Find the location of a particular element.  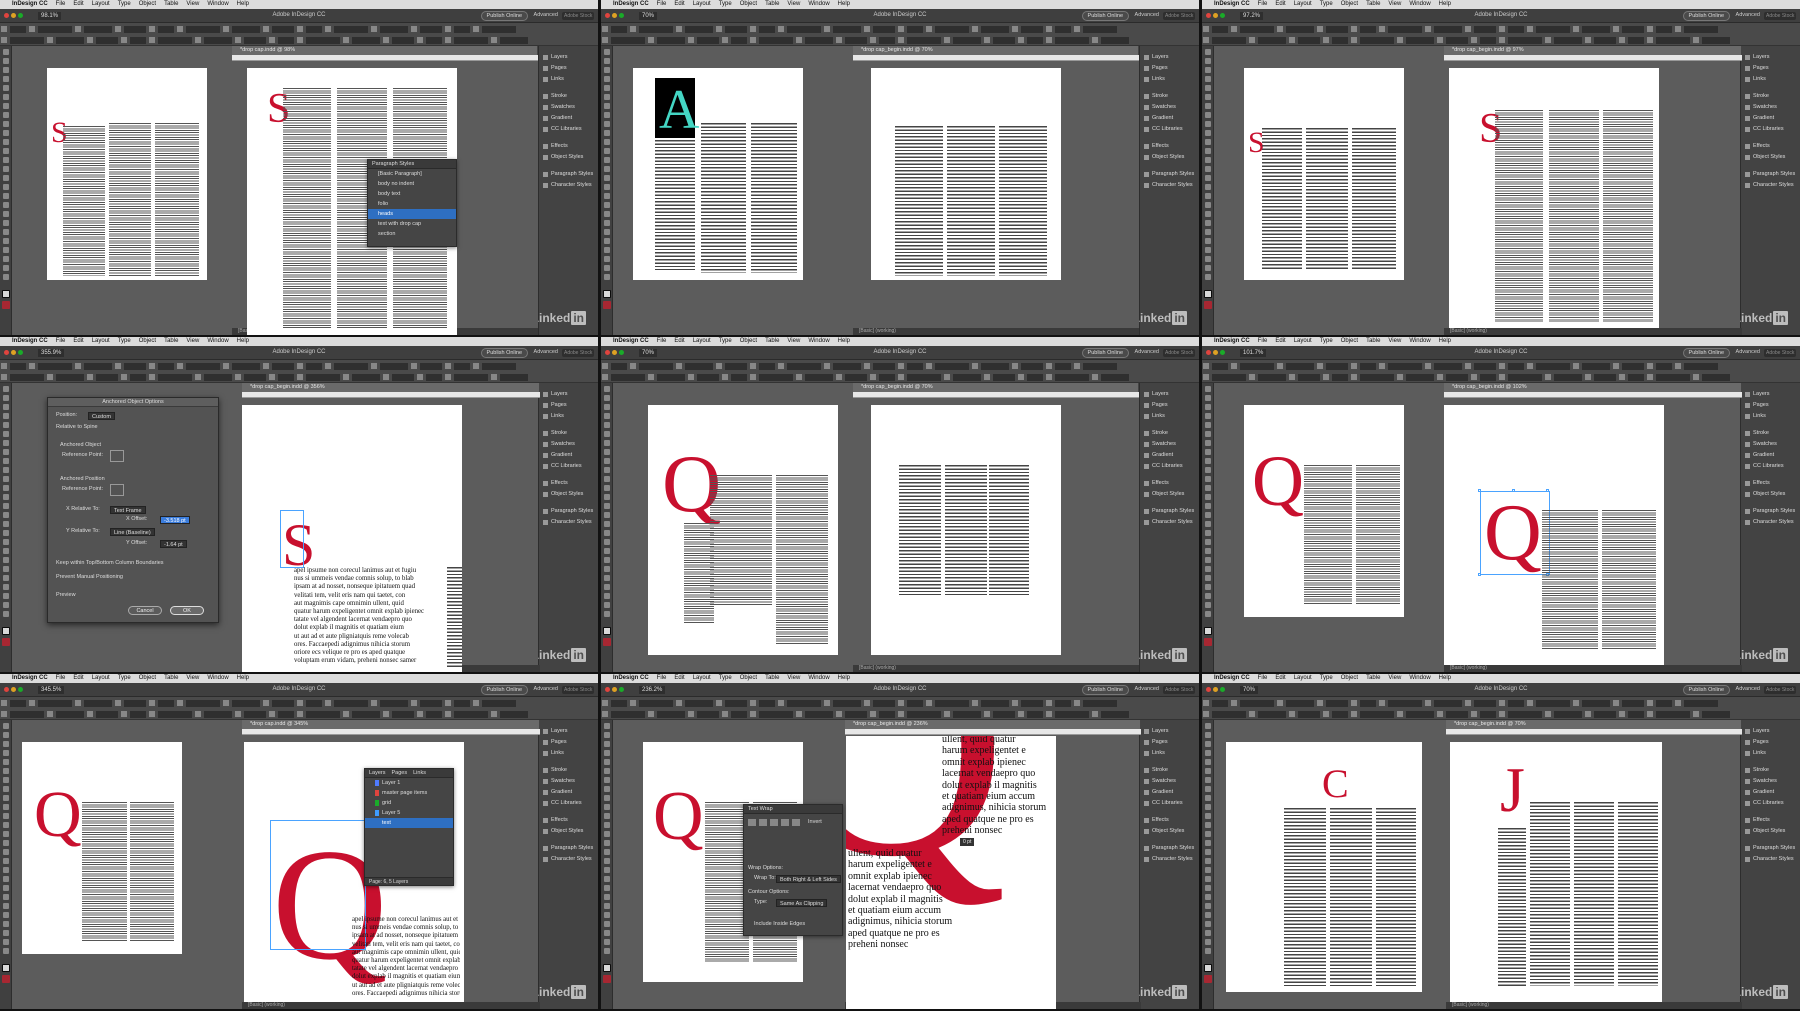

document-tab: *drop cap.indd @ 98% is located at coordinates (385, 50).